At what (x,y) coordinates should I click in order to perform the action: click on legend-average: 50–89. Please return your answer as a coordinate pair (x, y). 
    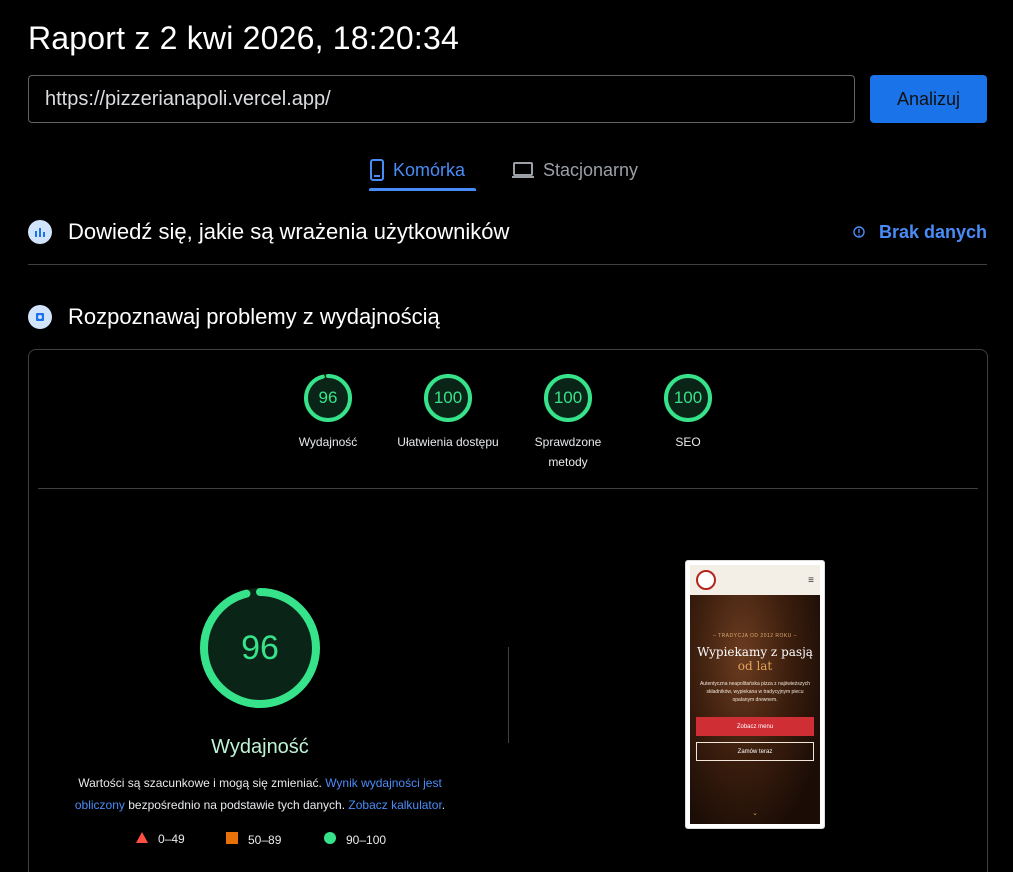
    Looking at the image, I should click on (253, 839).